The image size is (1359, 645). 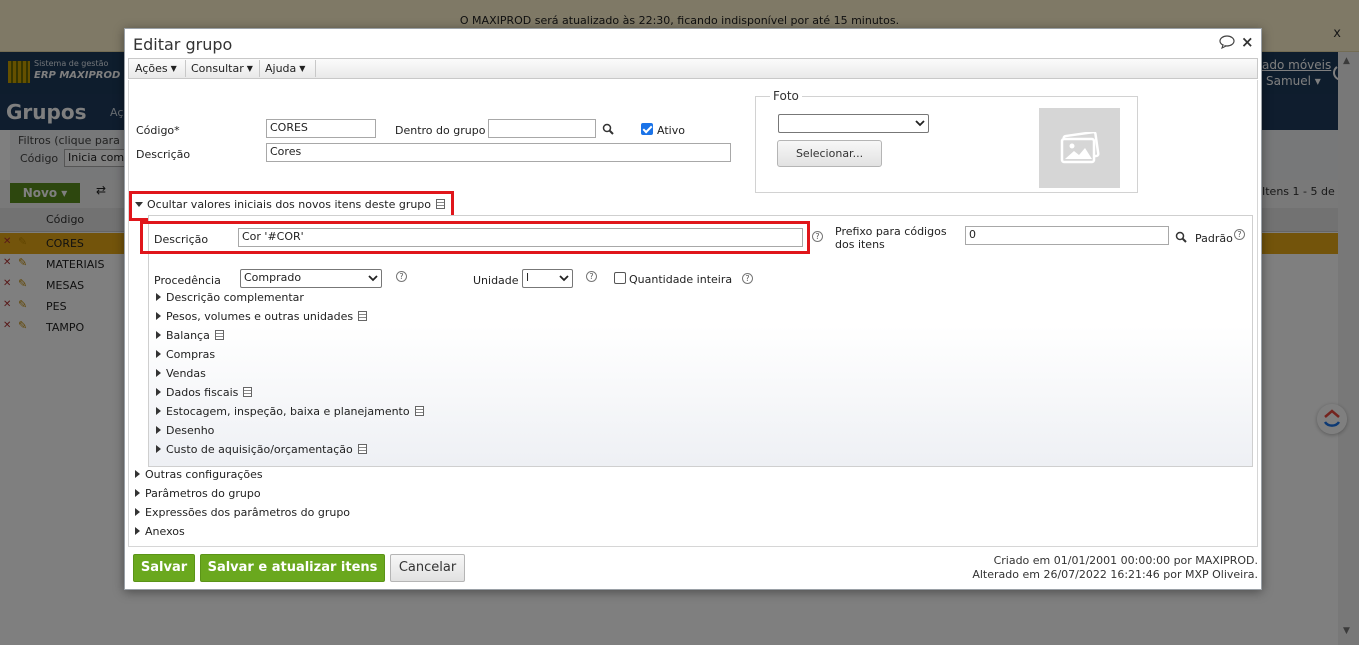 What do you see at coordinates (542, 128) in the screenshot?
I see `dentro-grupo-input` at bounding box center [542, 128].